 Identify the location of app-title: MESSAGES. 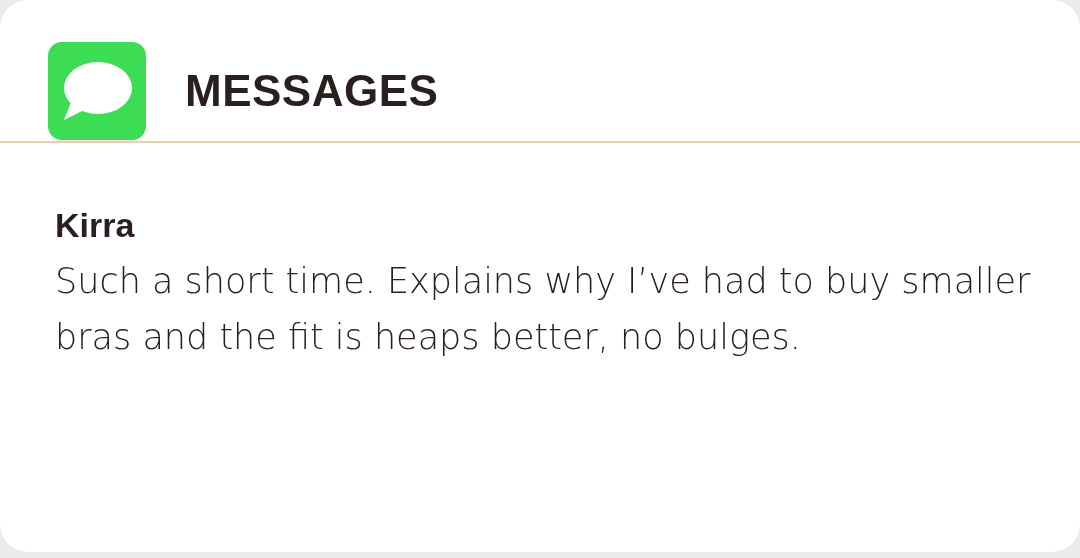
(312, 91).